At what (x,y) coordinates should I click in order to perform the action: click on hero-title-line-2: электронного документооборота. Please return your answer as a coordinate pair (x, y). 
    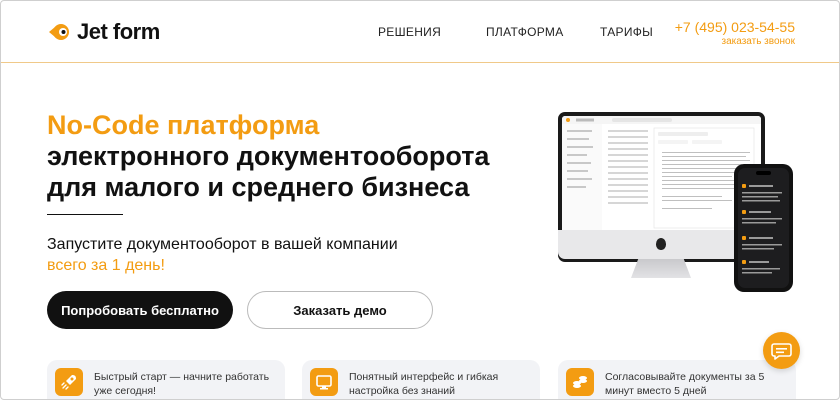
    Looking at the image, I should click on (268, 156).